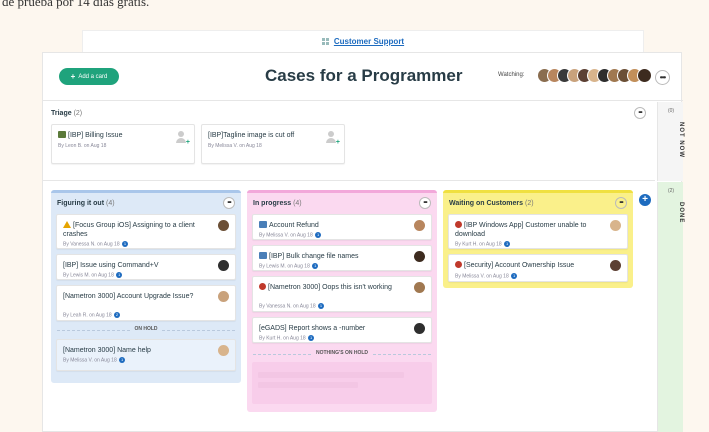 This screenshot has height=432, width=709. What do you see at coordinates (670, 141) in the screenshot?
I see `column-not-now: (0) NOT NOW` at bounding box center [670, 141].